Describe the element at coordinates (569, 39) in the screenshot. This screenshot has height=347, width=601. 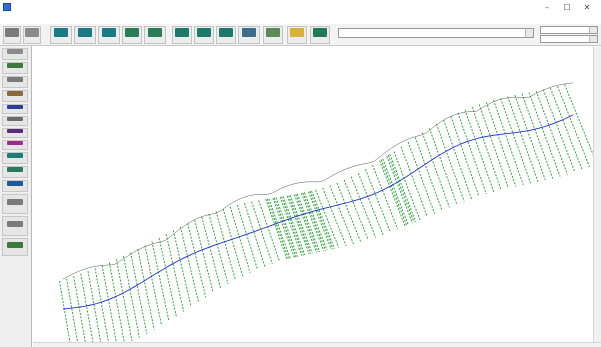
I see `river-combo` at that location.